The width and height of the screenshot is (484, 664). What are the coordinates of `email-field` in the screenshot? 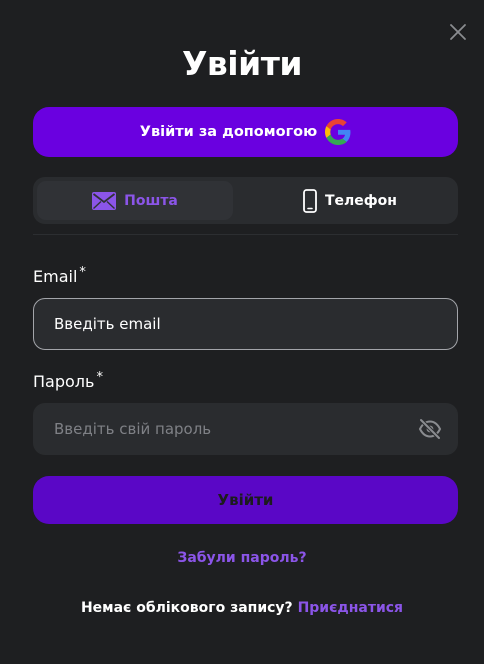 It's located at (245, 324).